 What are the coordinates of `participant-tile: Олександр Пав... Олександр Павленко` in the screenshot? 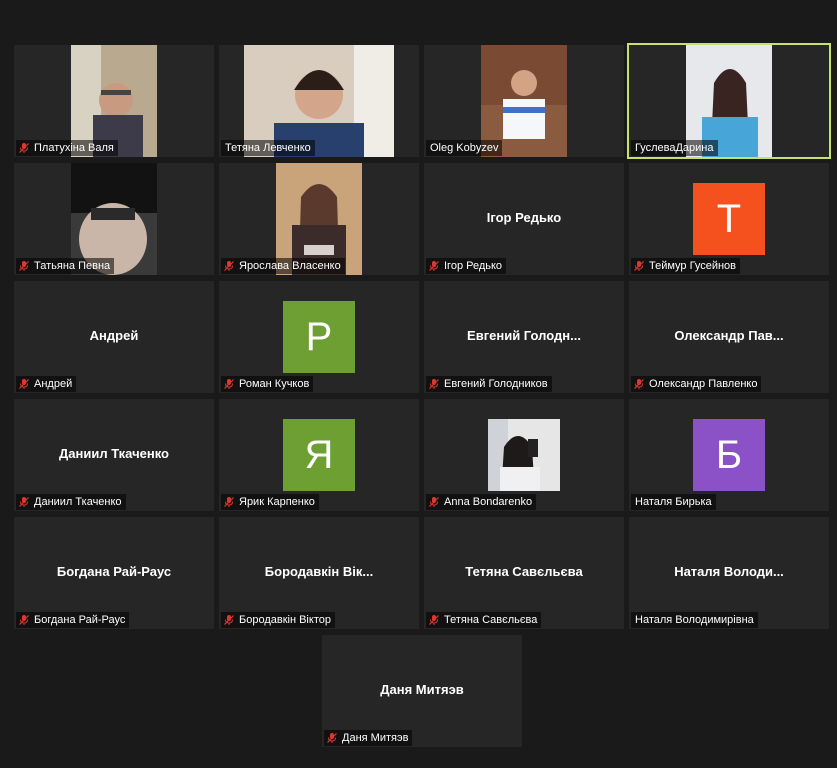 It's located at (729, 337).